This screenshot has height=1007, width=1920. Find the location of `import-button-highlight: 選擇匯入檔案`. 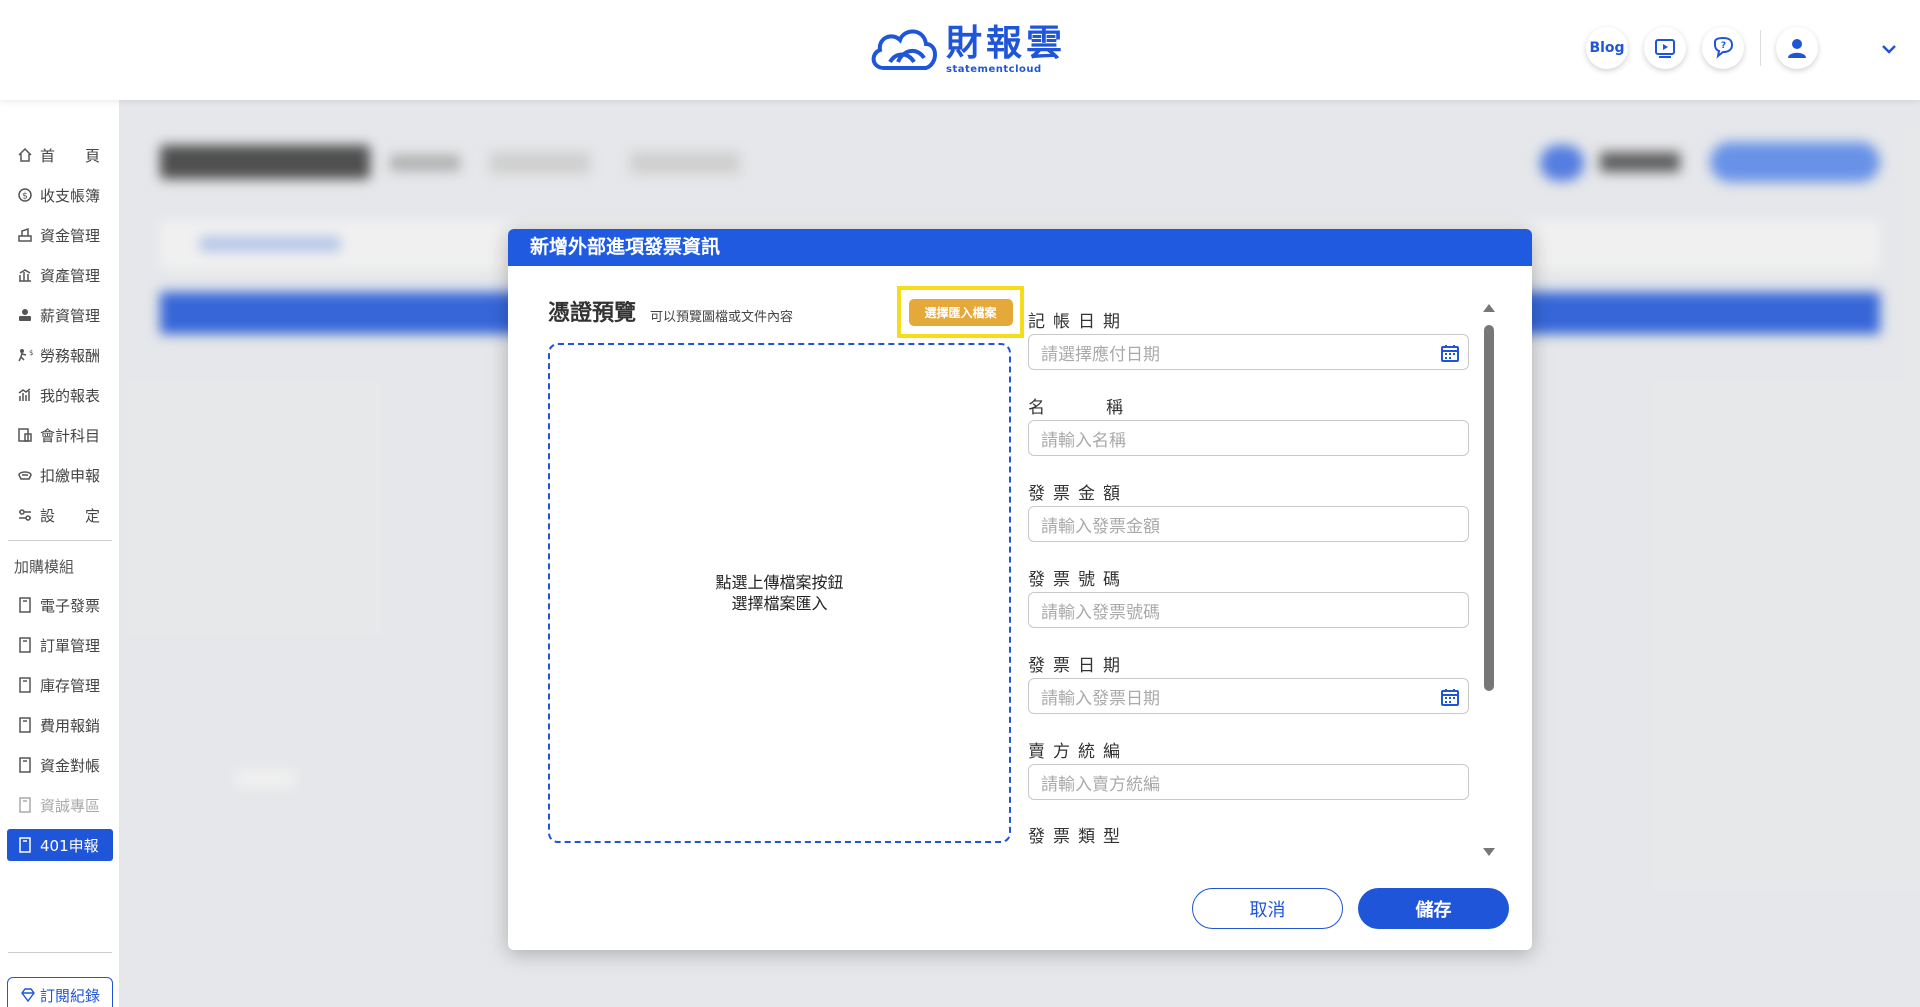

import-button-highlight: 選擇匯入檔案 is located at coordinates (960, 312).